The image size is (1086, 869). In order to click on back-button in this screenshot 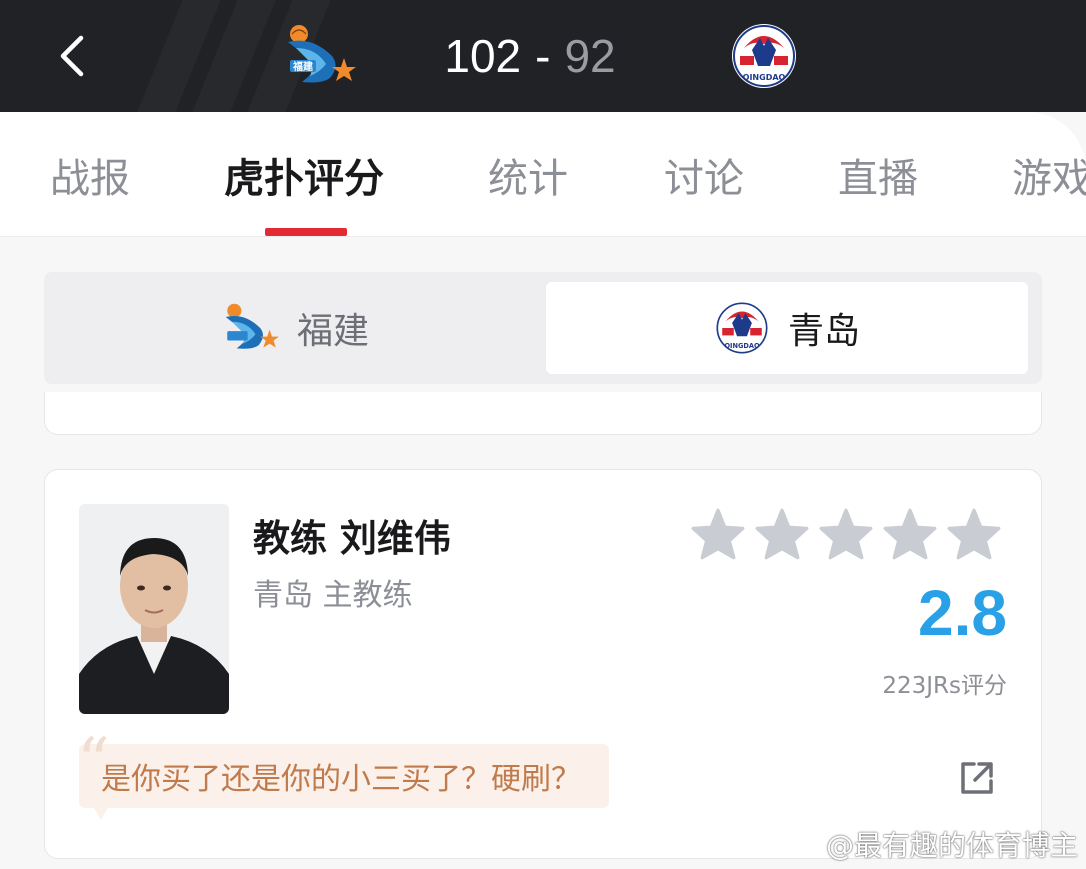, I will do `click(72, 56)`.